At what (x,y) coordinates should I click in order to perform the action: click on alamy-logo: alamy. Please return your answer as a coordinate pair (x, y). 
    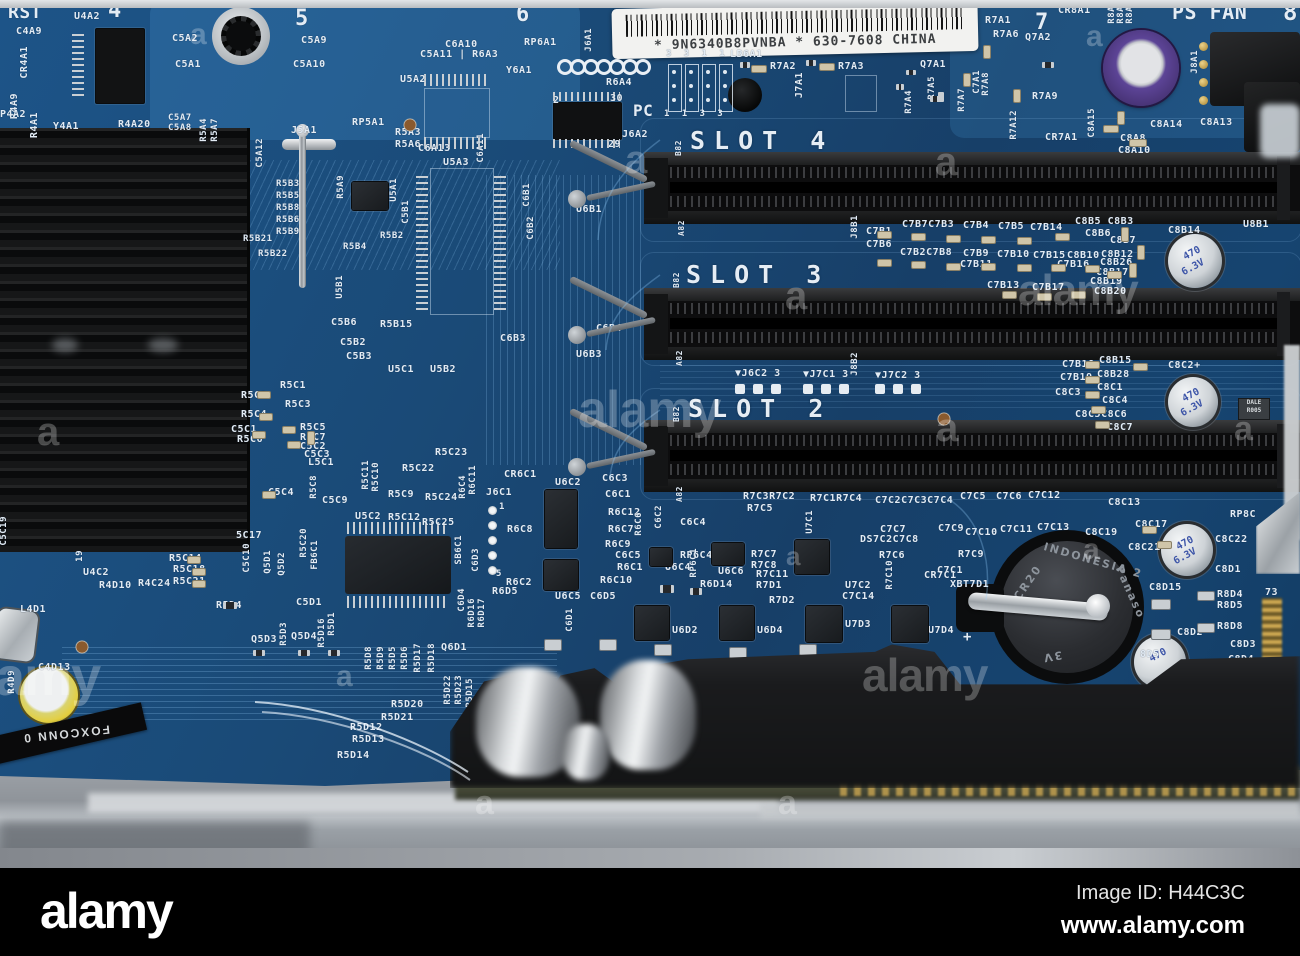
    Looking at the image, I should click on (107, 911).